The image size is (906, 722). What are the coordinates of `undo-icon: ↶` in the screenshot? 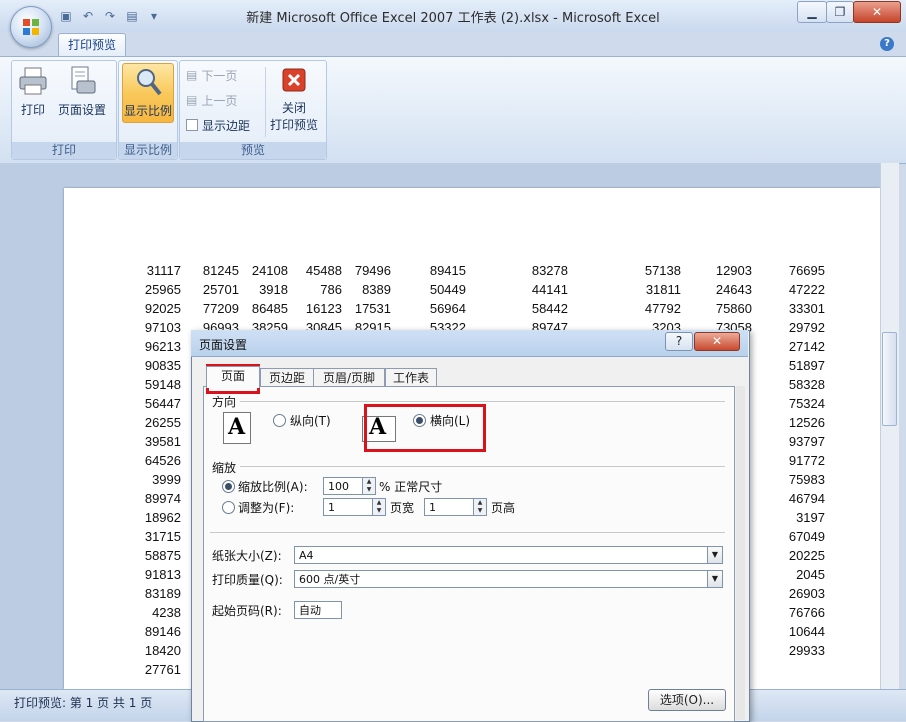 It's located at (88, 16).